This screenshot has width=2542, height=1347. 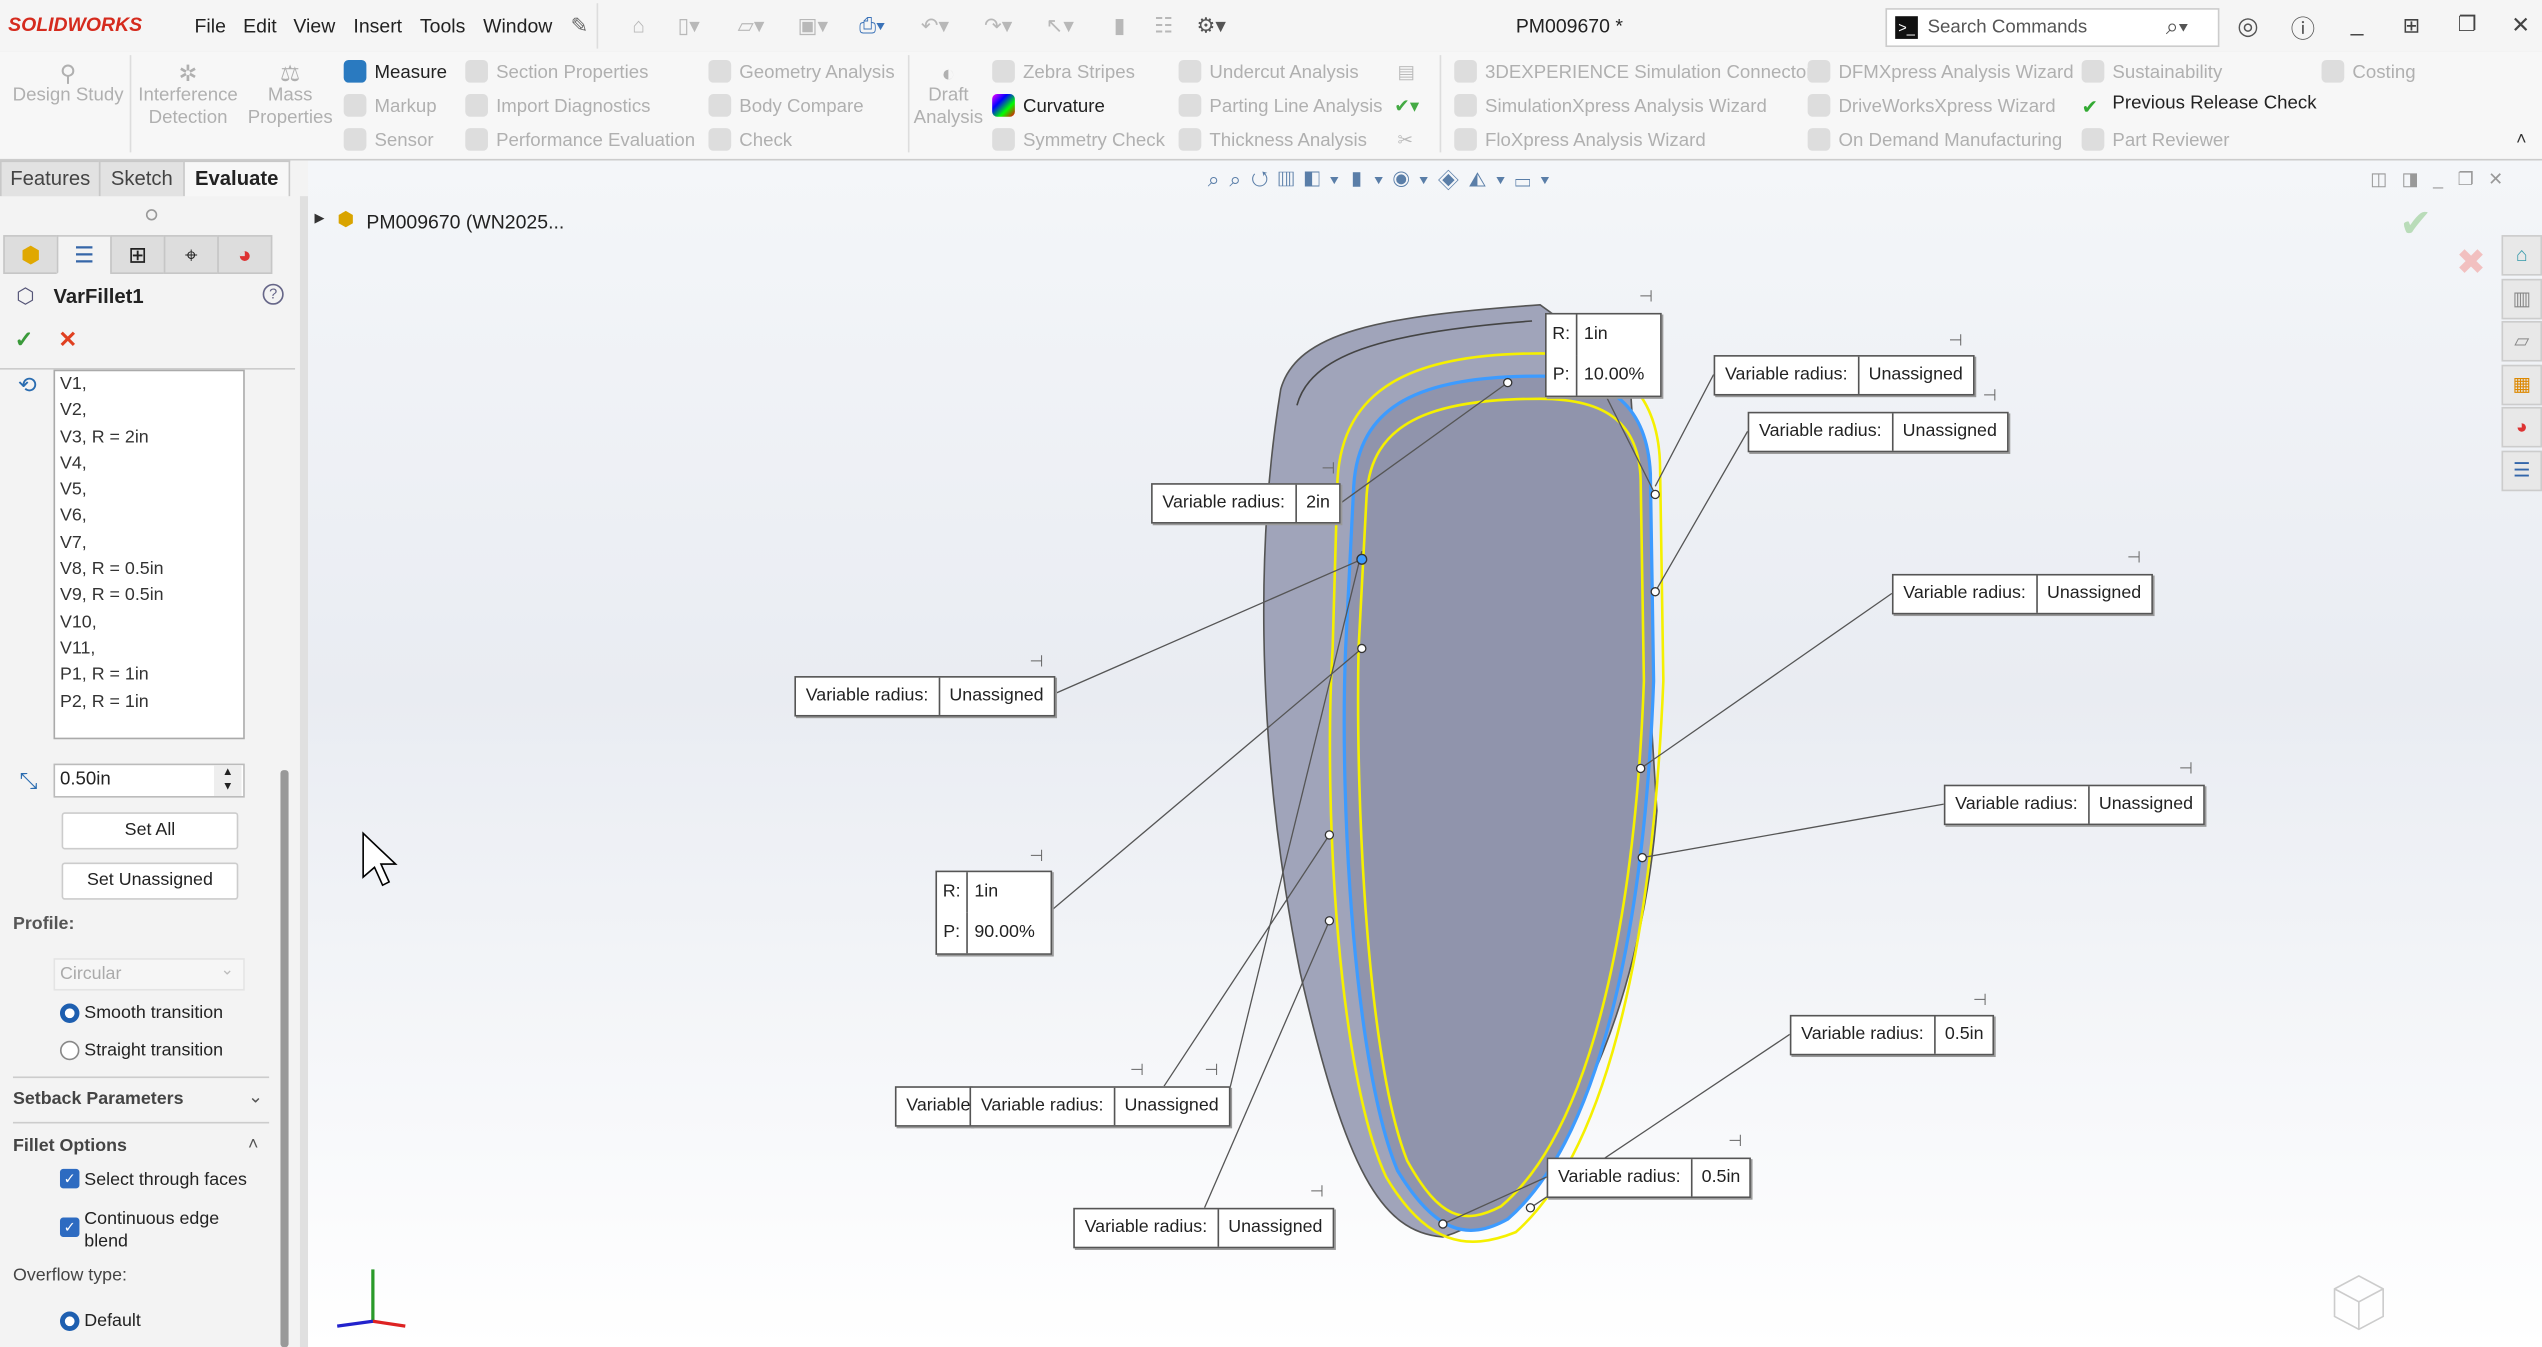 I want to click on view-palette-icon: ▦, so click(x=2521, y=384).